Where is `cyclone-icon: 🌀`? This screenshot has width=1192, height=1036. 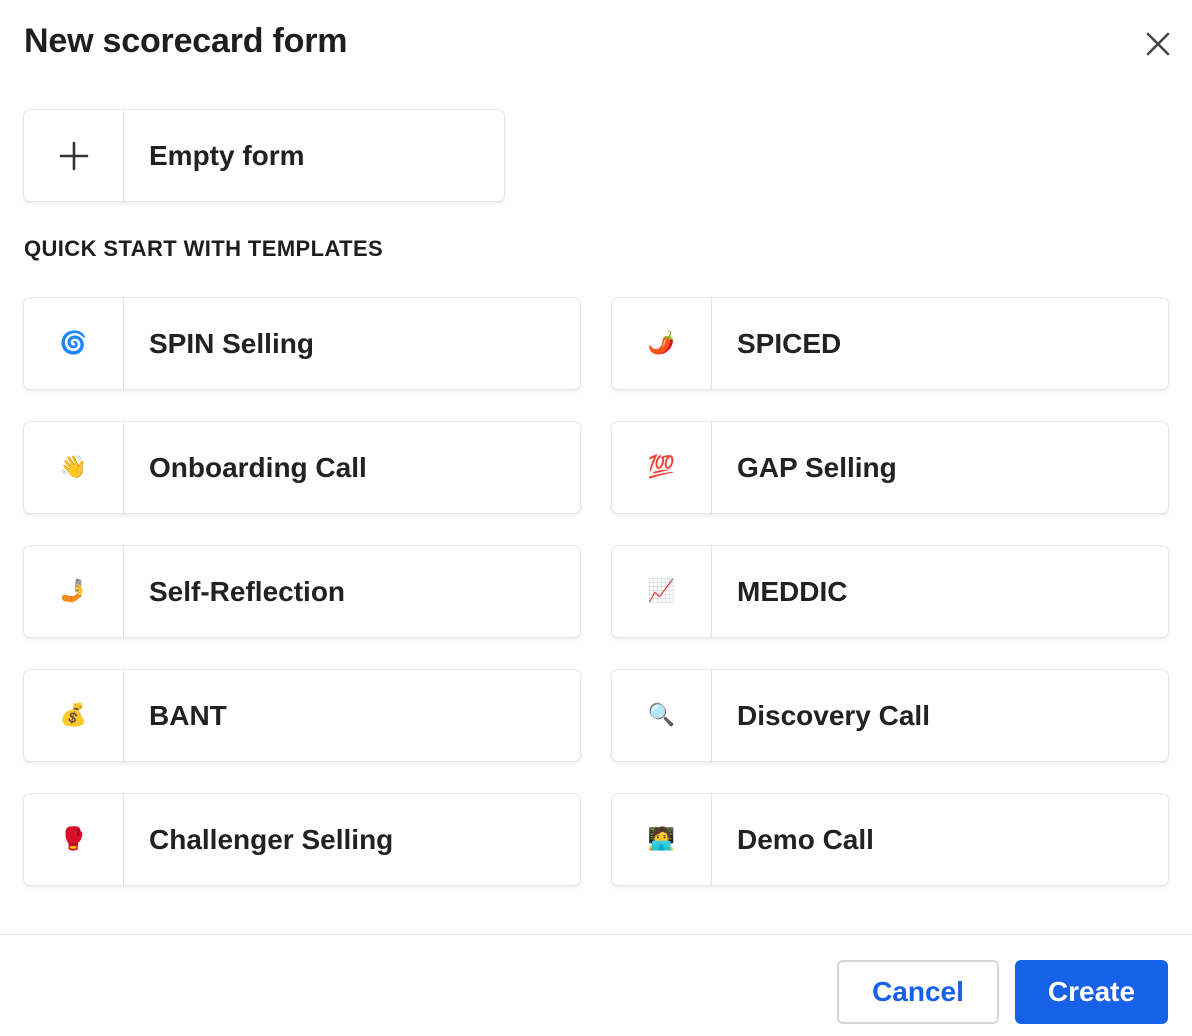
cyclone-icon: 🌀 is located at coordinates (74, 343).